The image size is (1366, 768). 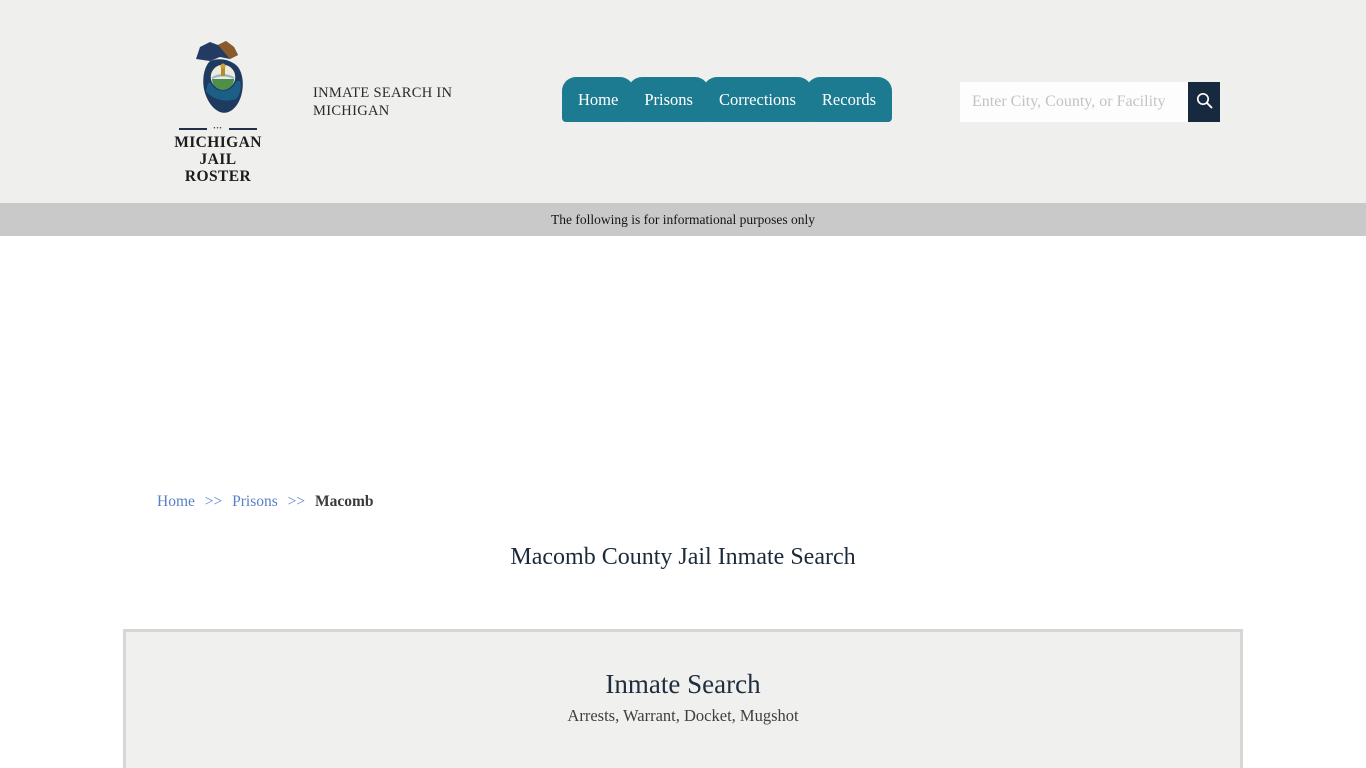 What do you see at coordinates (218, 168) in the screenshot?
I see `logo-text-line2: JAIL ROSTER` at bounding box center [218, 168].